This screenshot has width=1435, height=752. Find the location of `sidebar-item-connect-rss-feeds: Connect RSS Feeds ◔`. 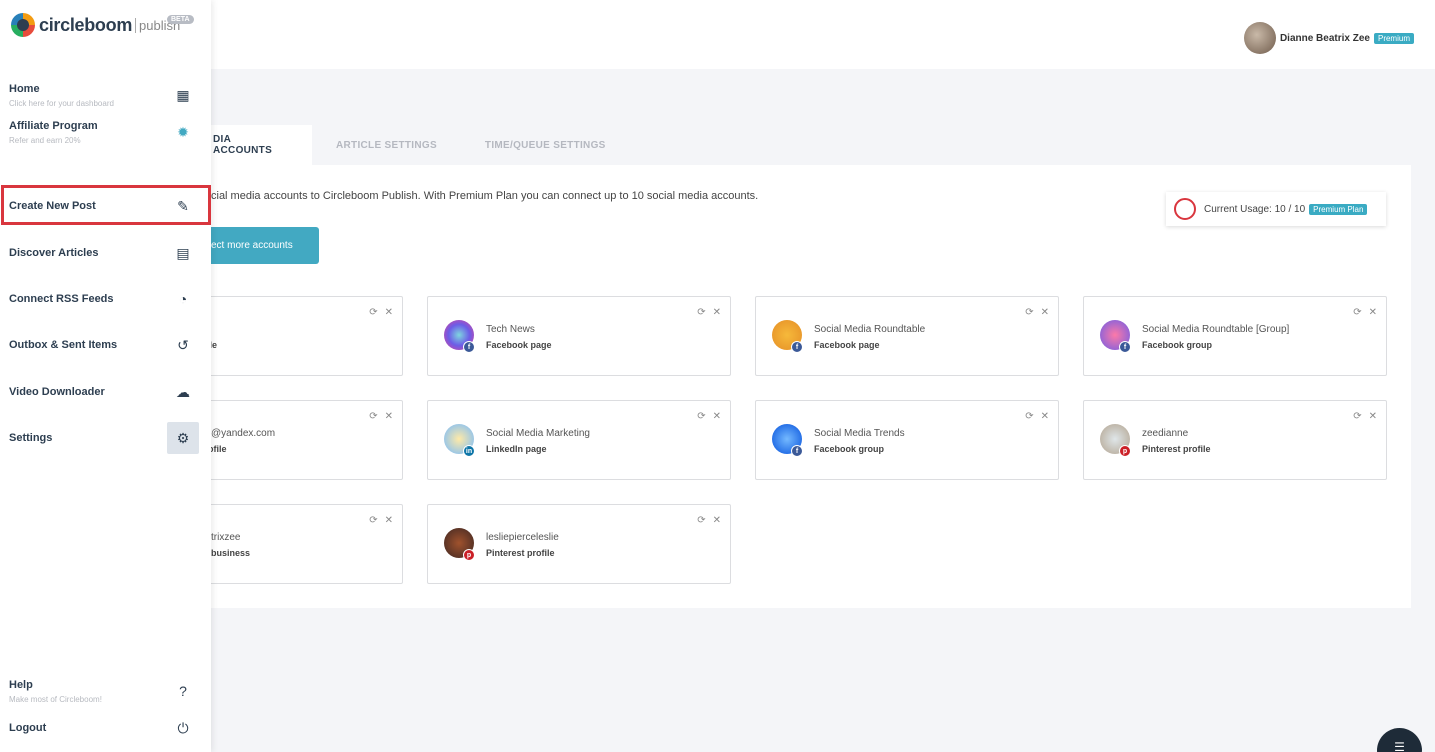

sidebar-item-connect-rss-feeds: Connect RSS Feeds ◔ is located at coordinates (105, 299).